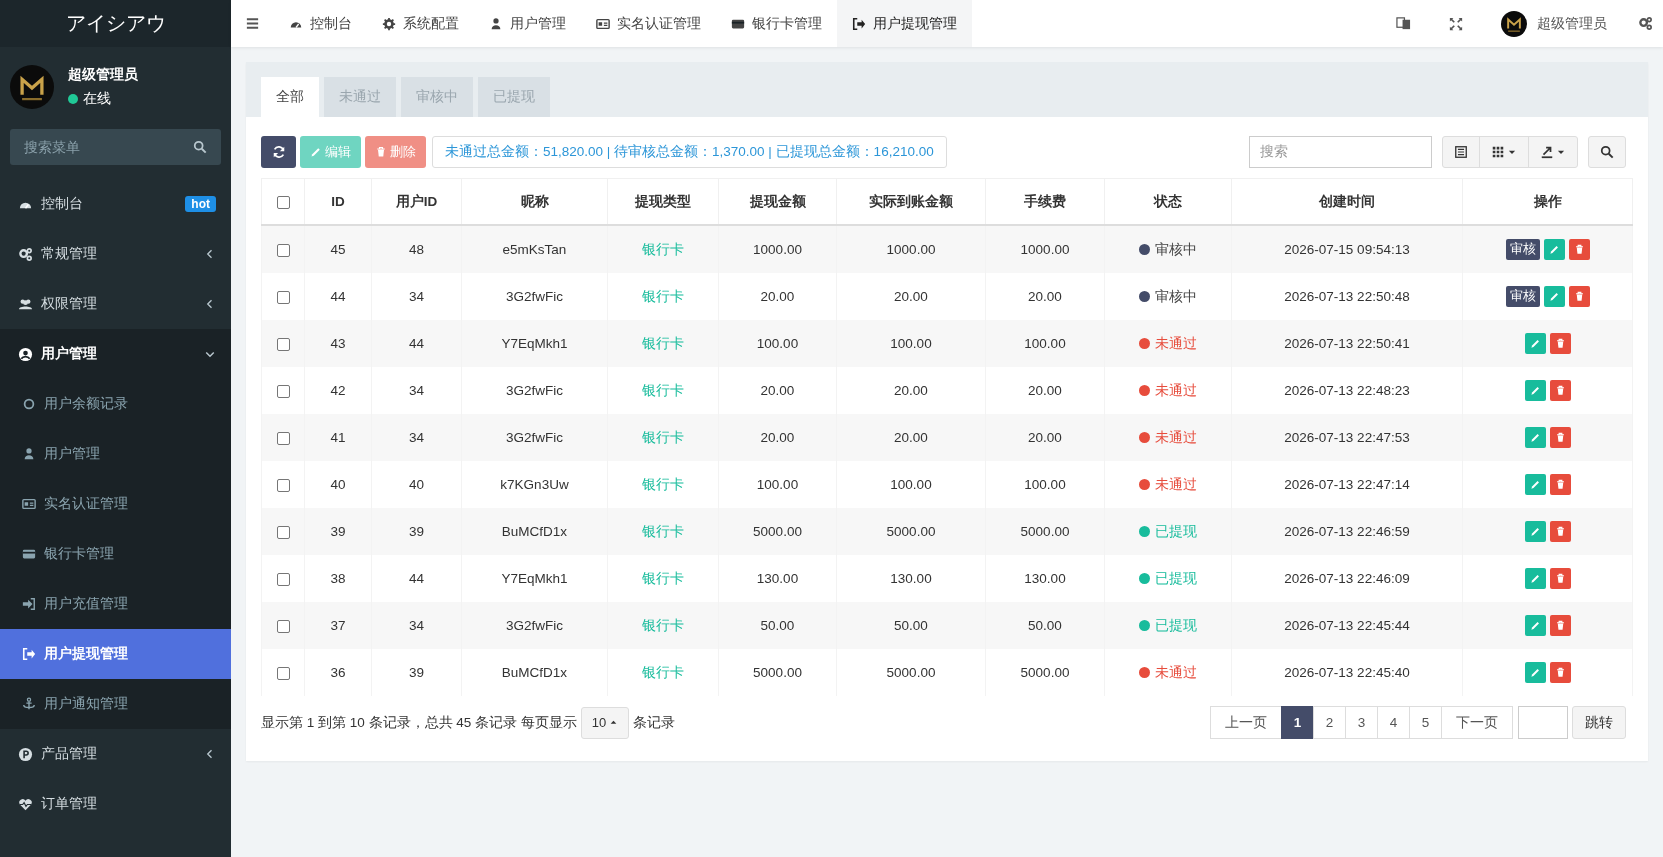 This screenshot has width=1663, height=857. Describe the element at coordinates (115, 204) in the screenshot. I see `menu-item: 控制台 hot` at that location.